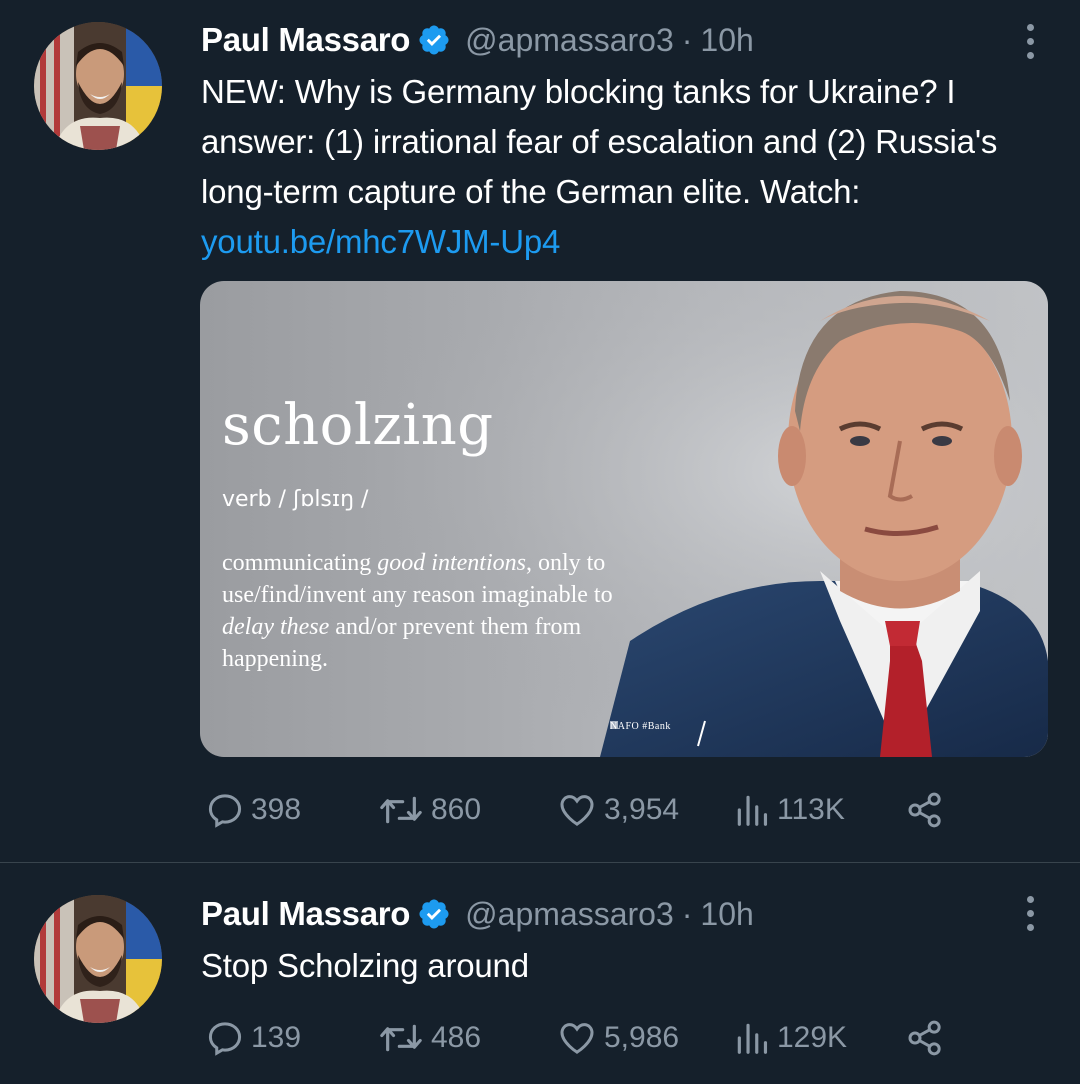 The image size is (1080, 1084). I want to click on watermark-text: NAFO #Bank, so click(640, 726).